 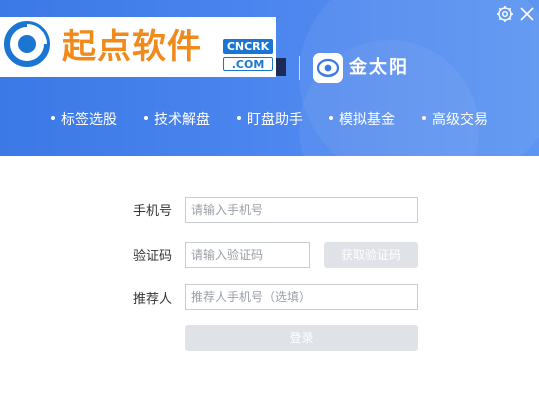 What do you see at coordinates (301, 338) in the screenshot?
I see `login-button: 登录` at bounding box center [301, 338].